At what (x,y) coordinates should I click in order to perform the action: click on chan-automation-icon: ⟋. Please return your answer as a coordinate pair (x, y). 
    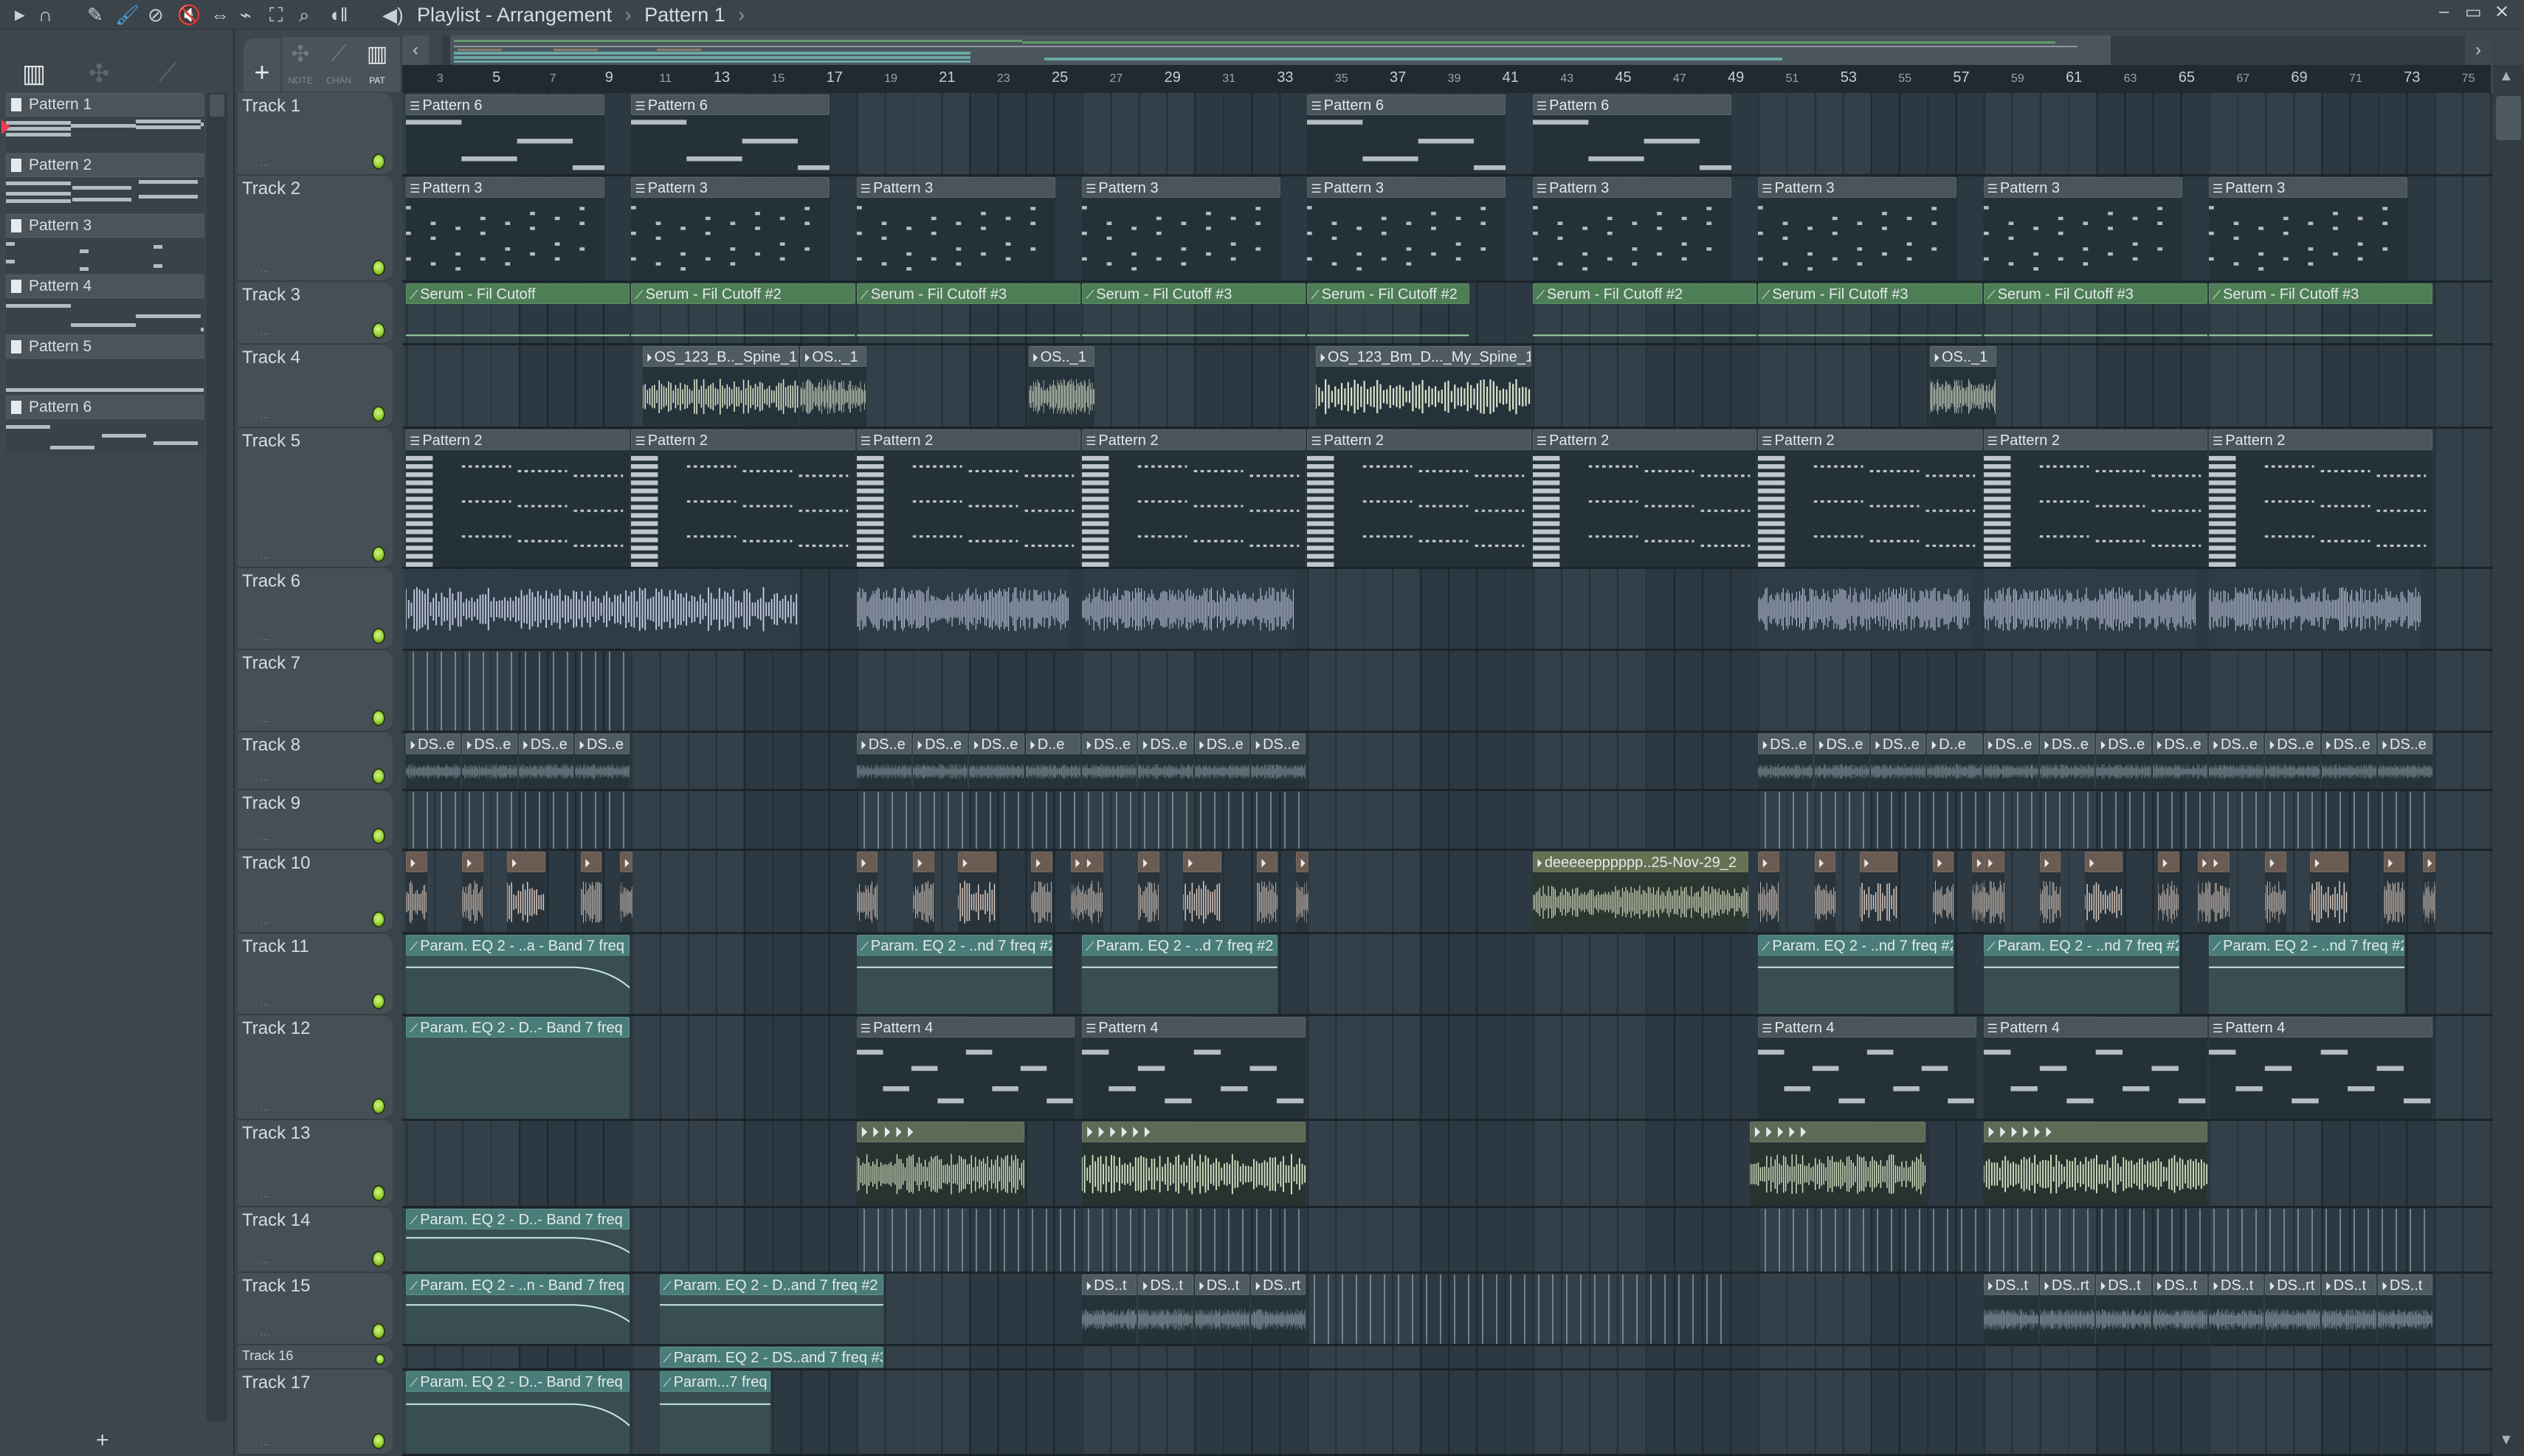
    Looking at the image, I should click on (338, 53).